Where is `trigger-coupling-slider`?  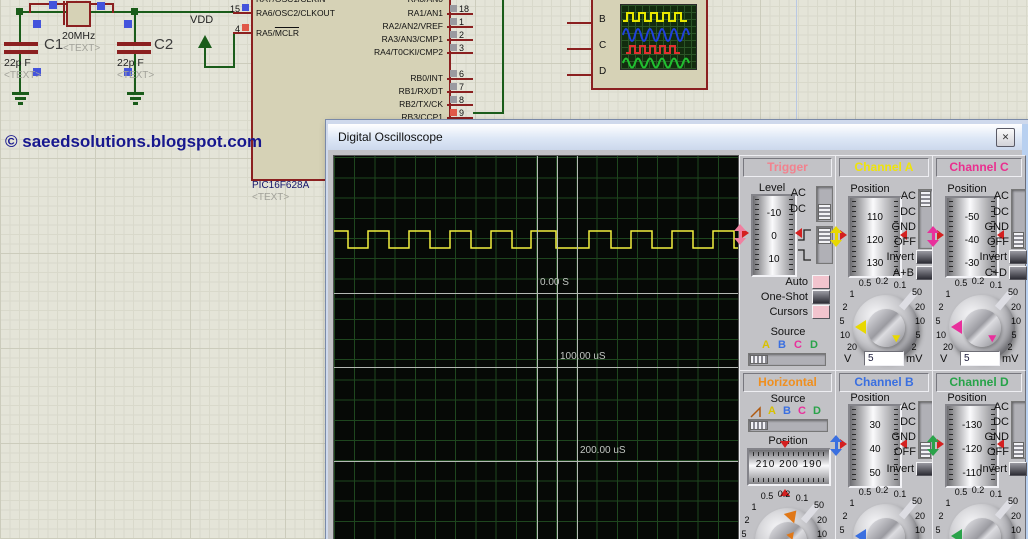
trigger-coupling-slider is located at coordinates (824, 204).